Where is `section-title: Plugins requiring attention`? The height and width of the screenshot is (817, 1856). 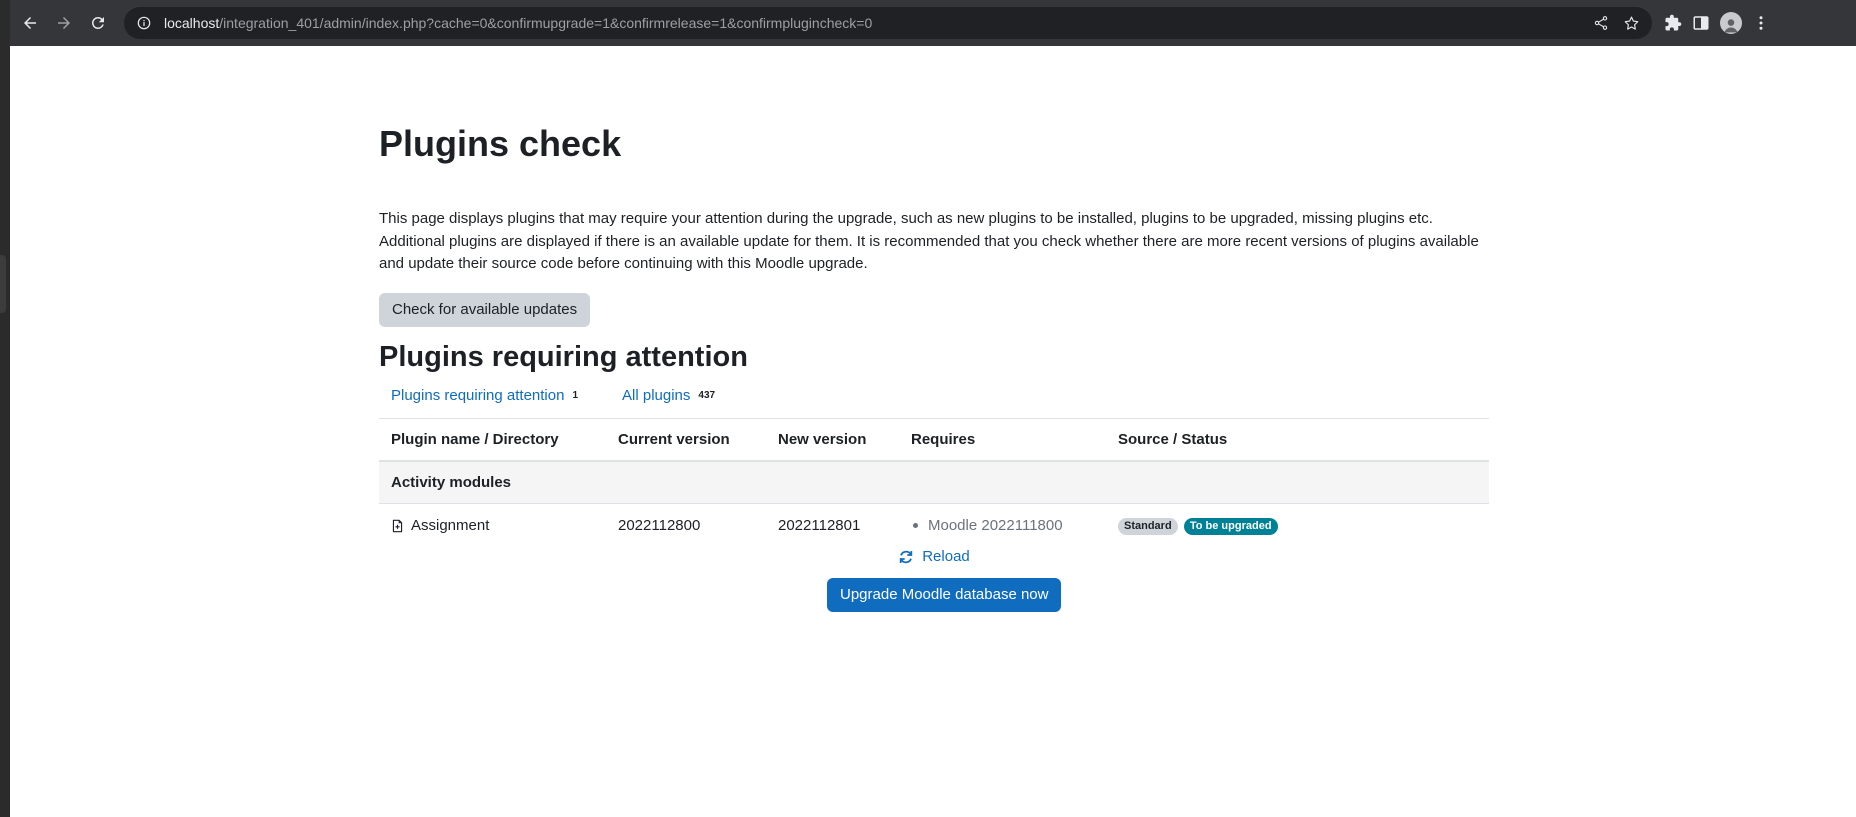
section-title: Plugins requiring attention is located at coordinates (563, 357).